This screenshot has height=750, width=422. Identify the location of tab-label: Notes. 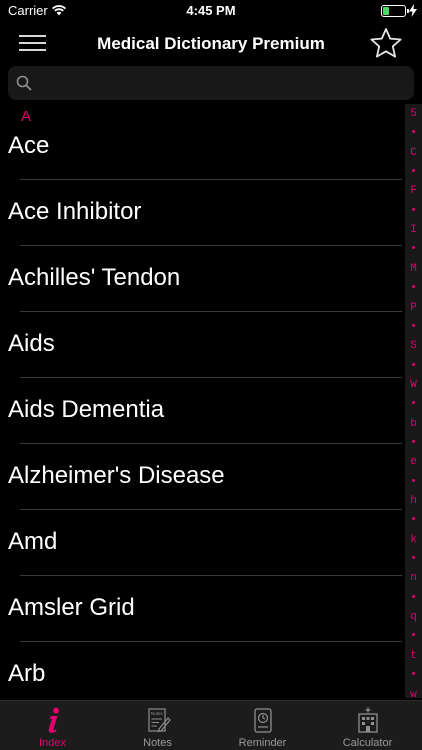
(157, 743).